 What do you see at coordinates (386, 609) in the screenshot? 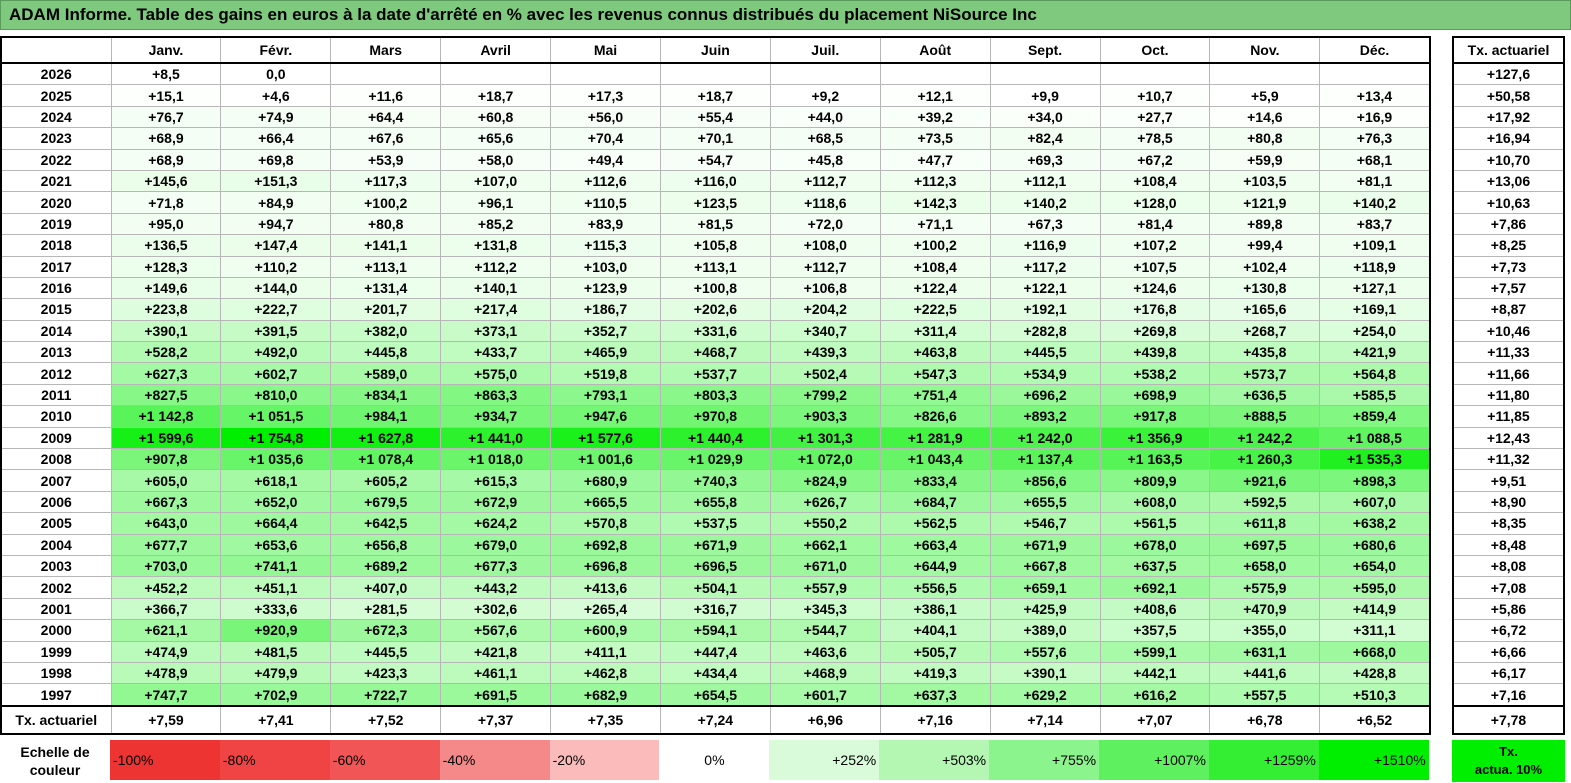
I see `gain-cell: +281,5` at bounding box center [386, 609].